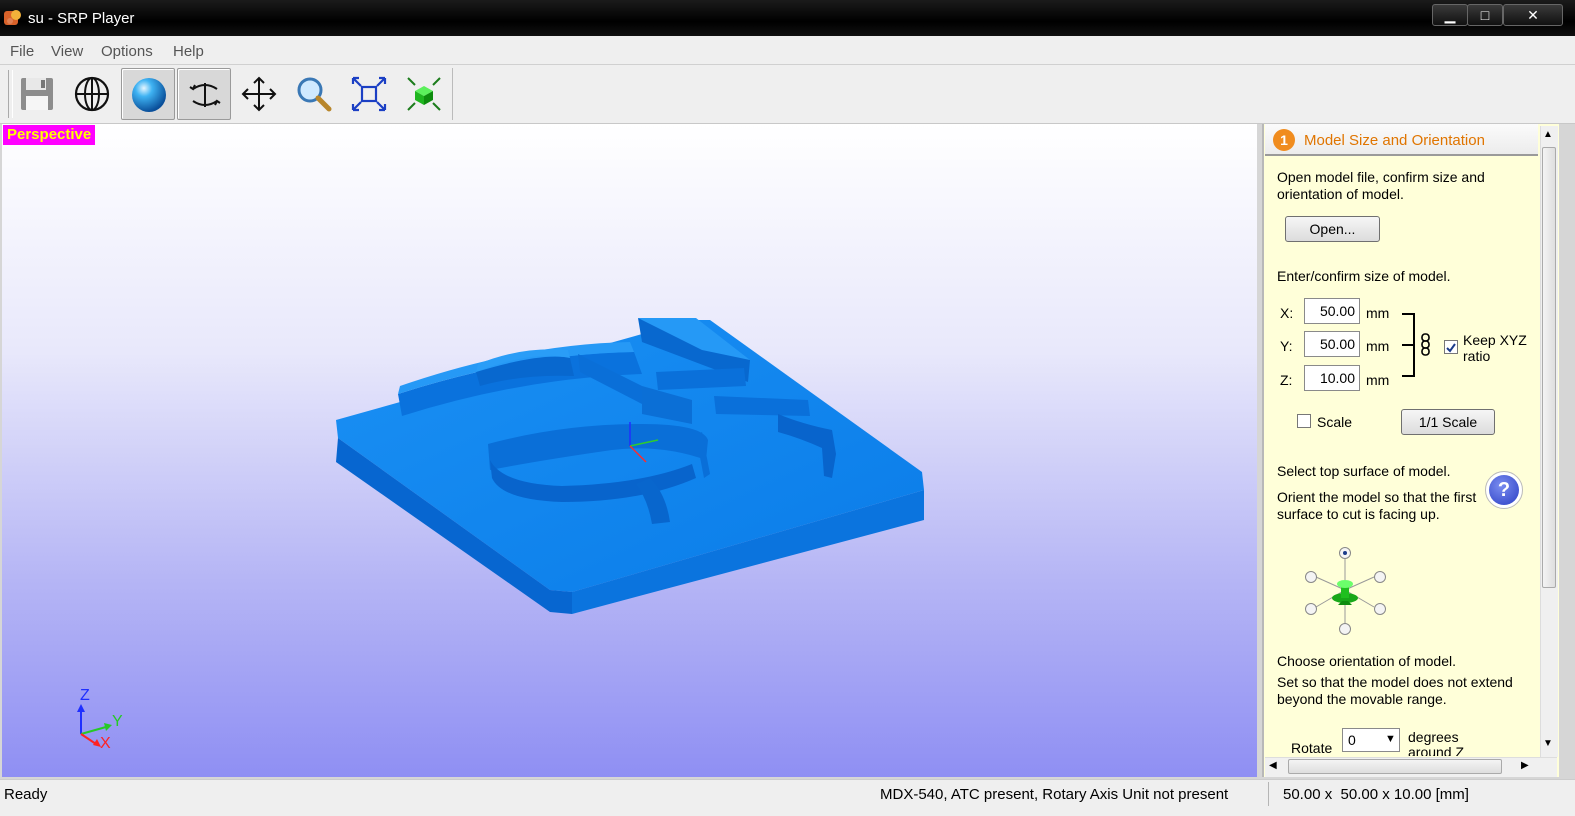 This screenshot has width=1575, height=816. Describe the element at coordinates (67, 51) in the screenshot. I see `menu-view: View` at that location.